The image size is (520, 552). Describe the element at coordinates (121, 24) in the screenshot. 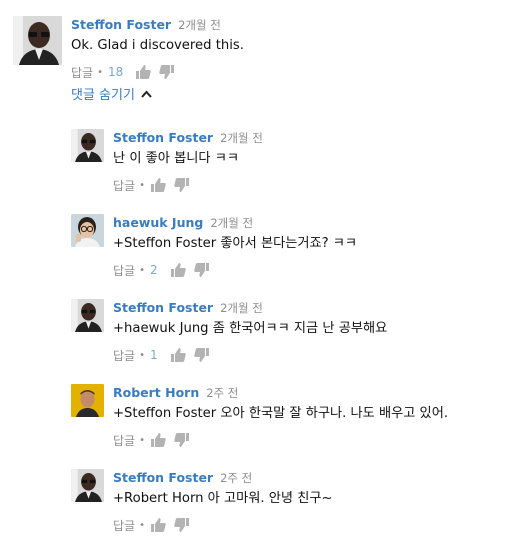

I see `comment-author: Steffon Foster` at that location.